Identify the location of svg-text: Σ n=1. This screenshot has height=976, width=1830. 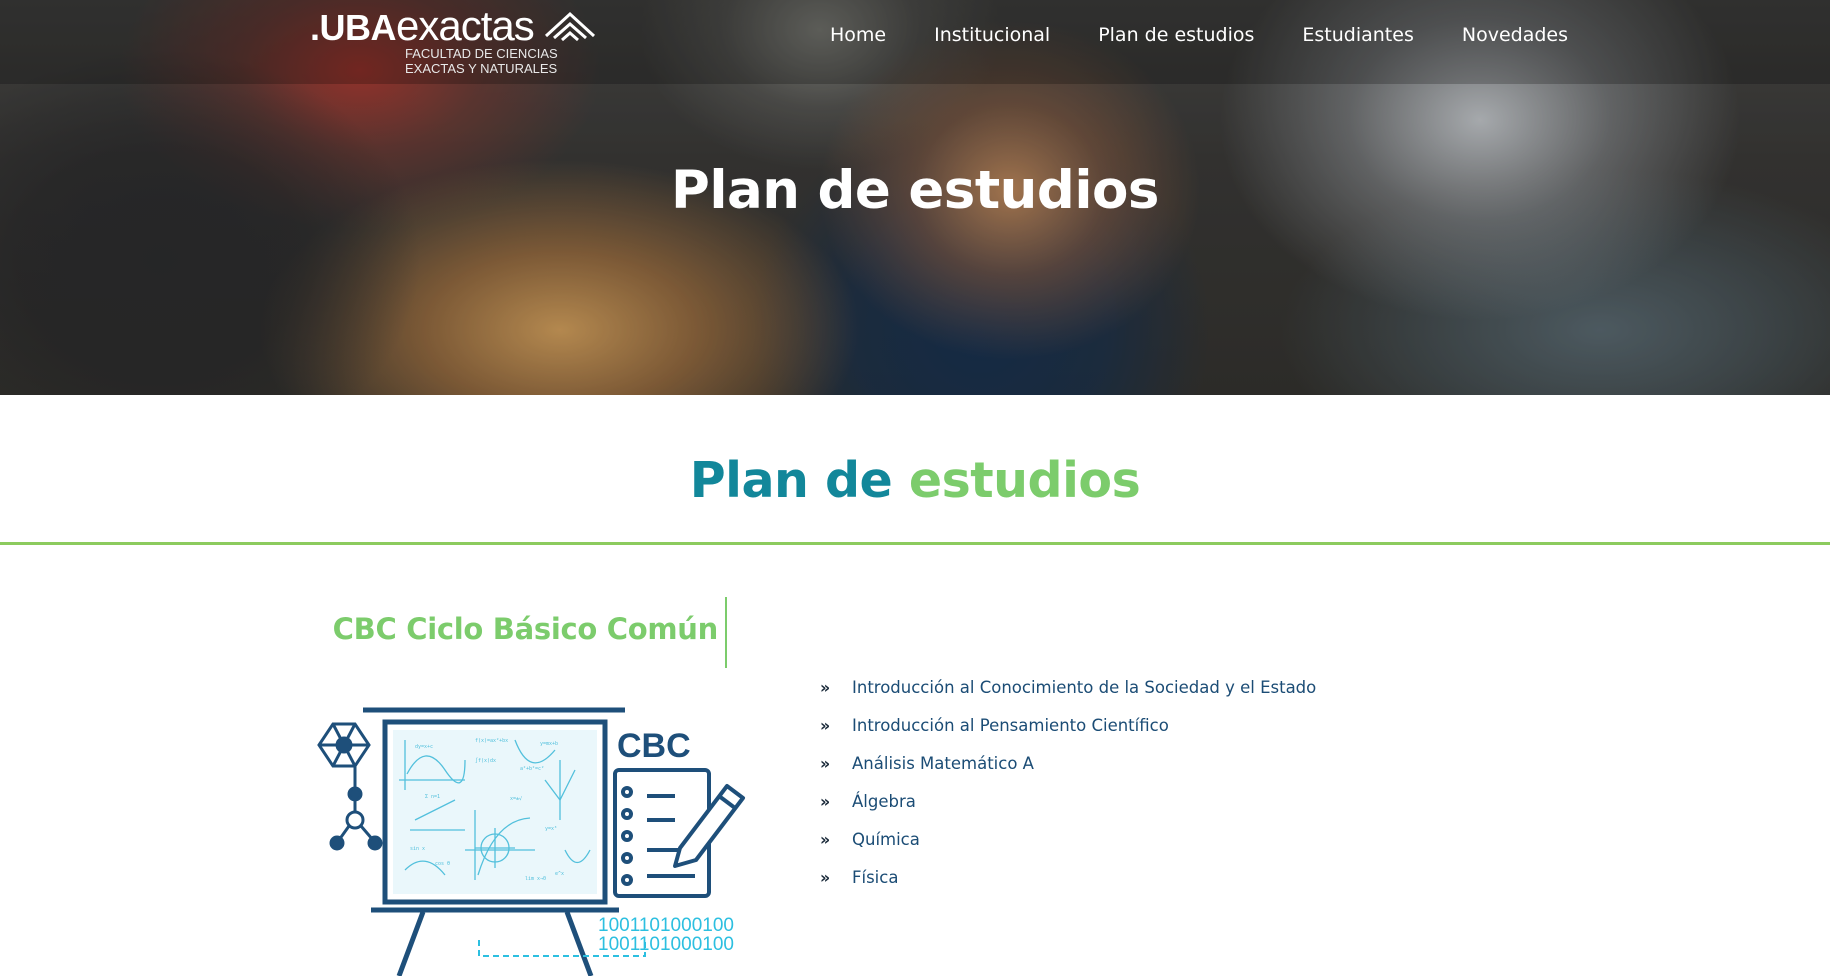
(432, 797).